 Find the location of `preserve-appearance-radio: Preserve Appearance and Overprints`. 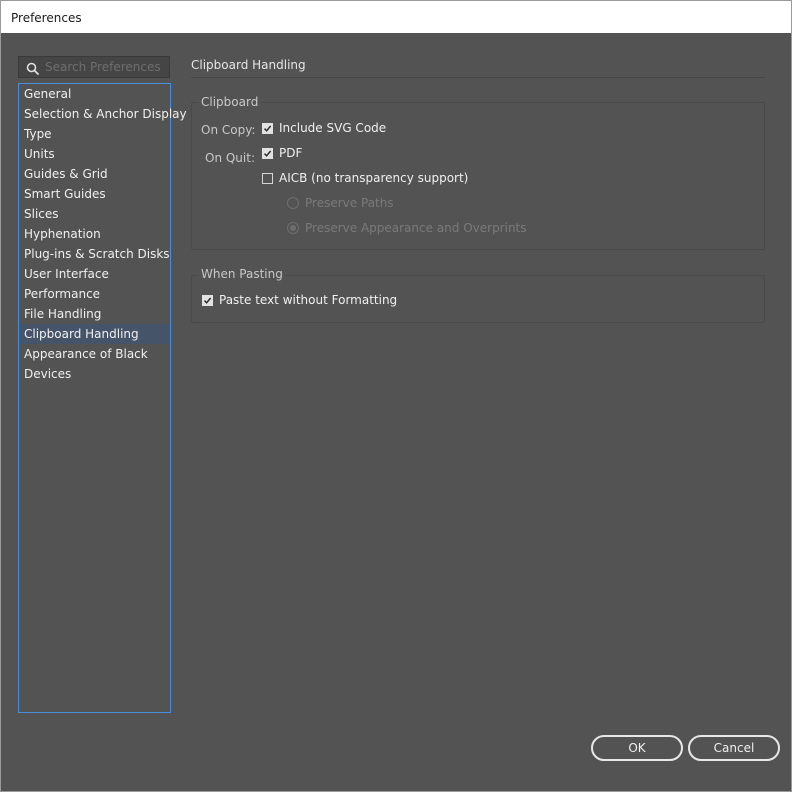

preserve-appearance-radio: Preserve Appearance and Overprints is located at coordinates (407, 228).